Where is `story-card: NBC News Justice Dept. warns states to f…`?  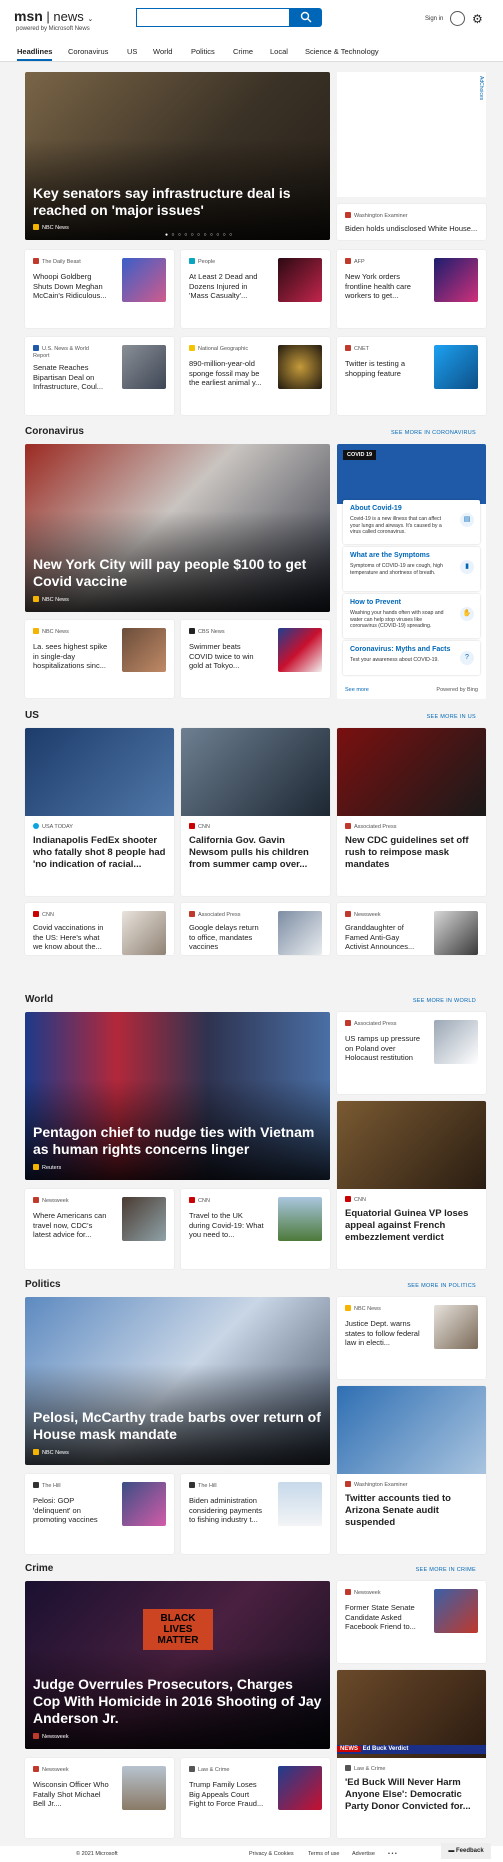
story-card: NBC News Justice Dept. warns states to f… is located at coordinates (411, 1338).